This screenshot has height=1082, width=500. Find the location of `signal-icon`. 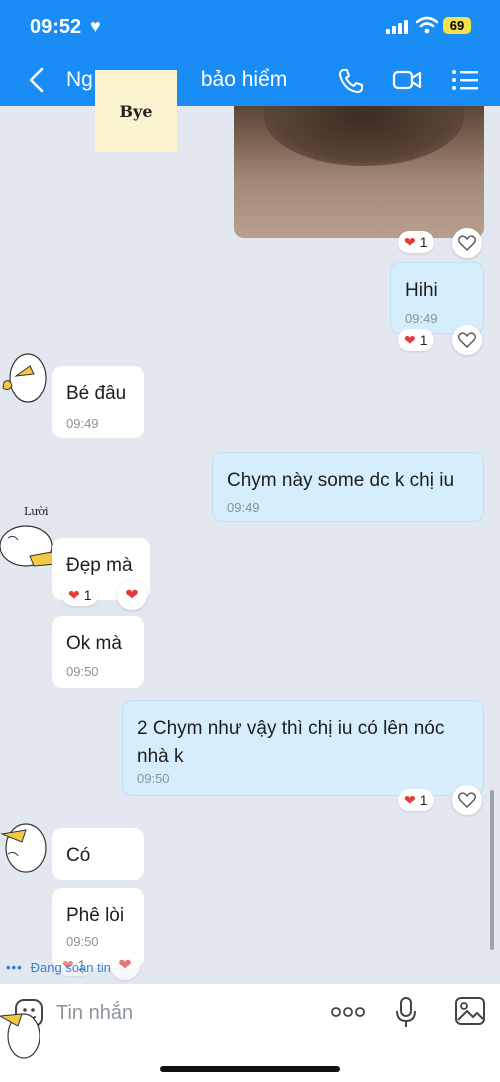

signal-icon is located at coordinates (397, 27).